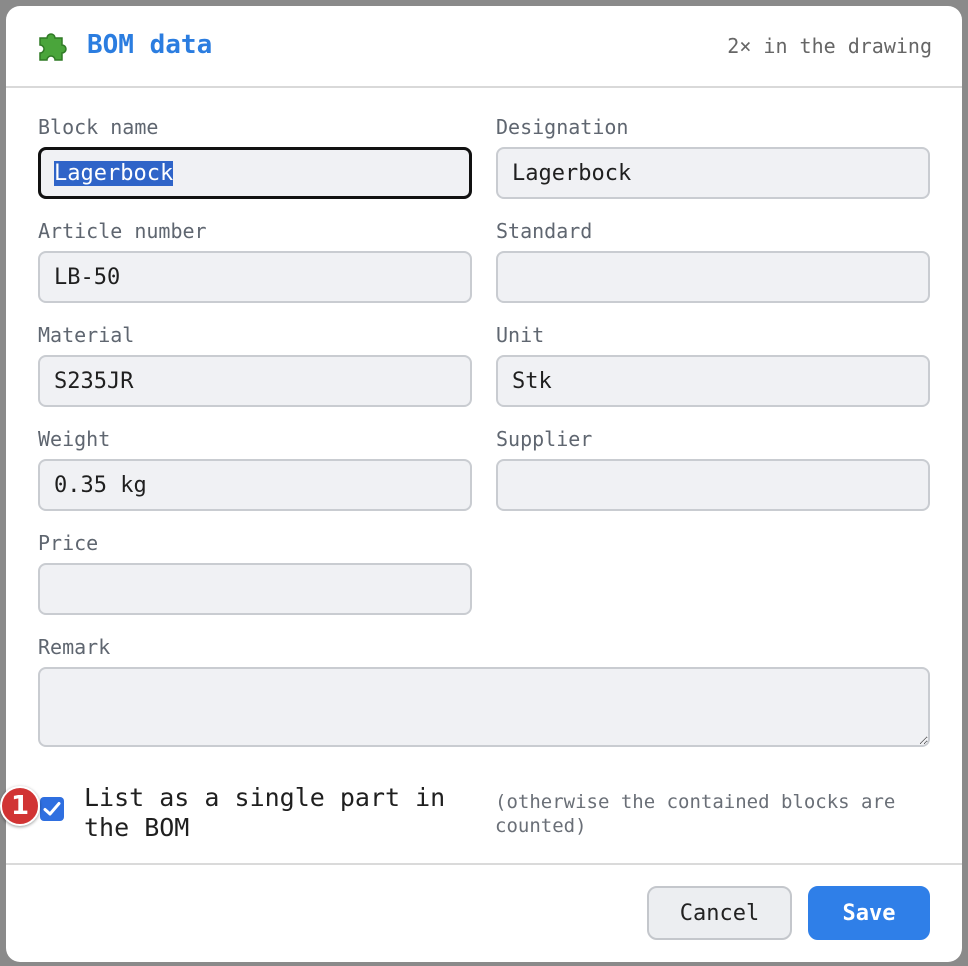 This screenshot has width=968, height=966. I want to click on save-button: Save, so click(869, 913).